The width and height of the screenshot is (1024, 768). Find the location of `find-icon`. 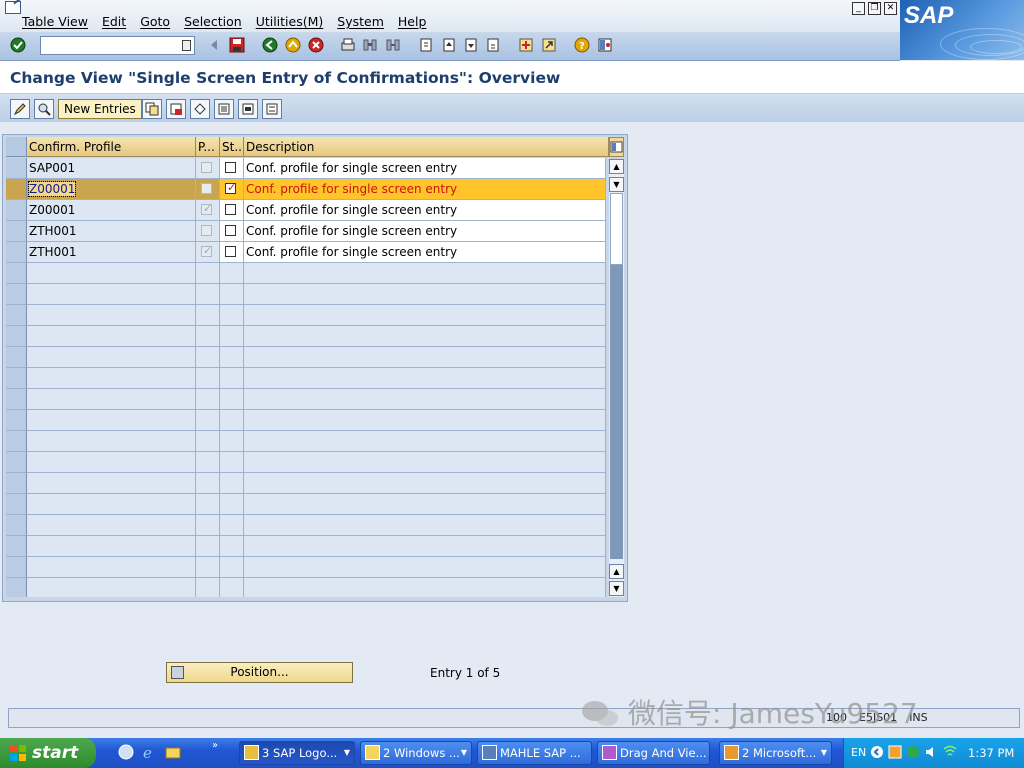

find-icon is located at coordinates (370, 45).